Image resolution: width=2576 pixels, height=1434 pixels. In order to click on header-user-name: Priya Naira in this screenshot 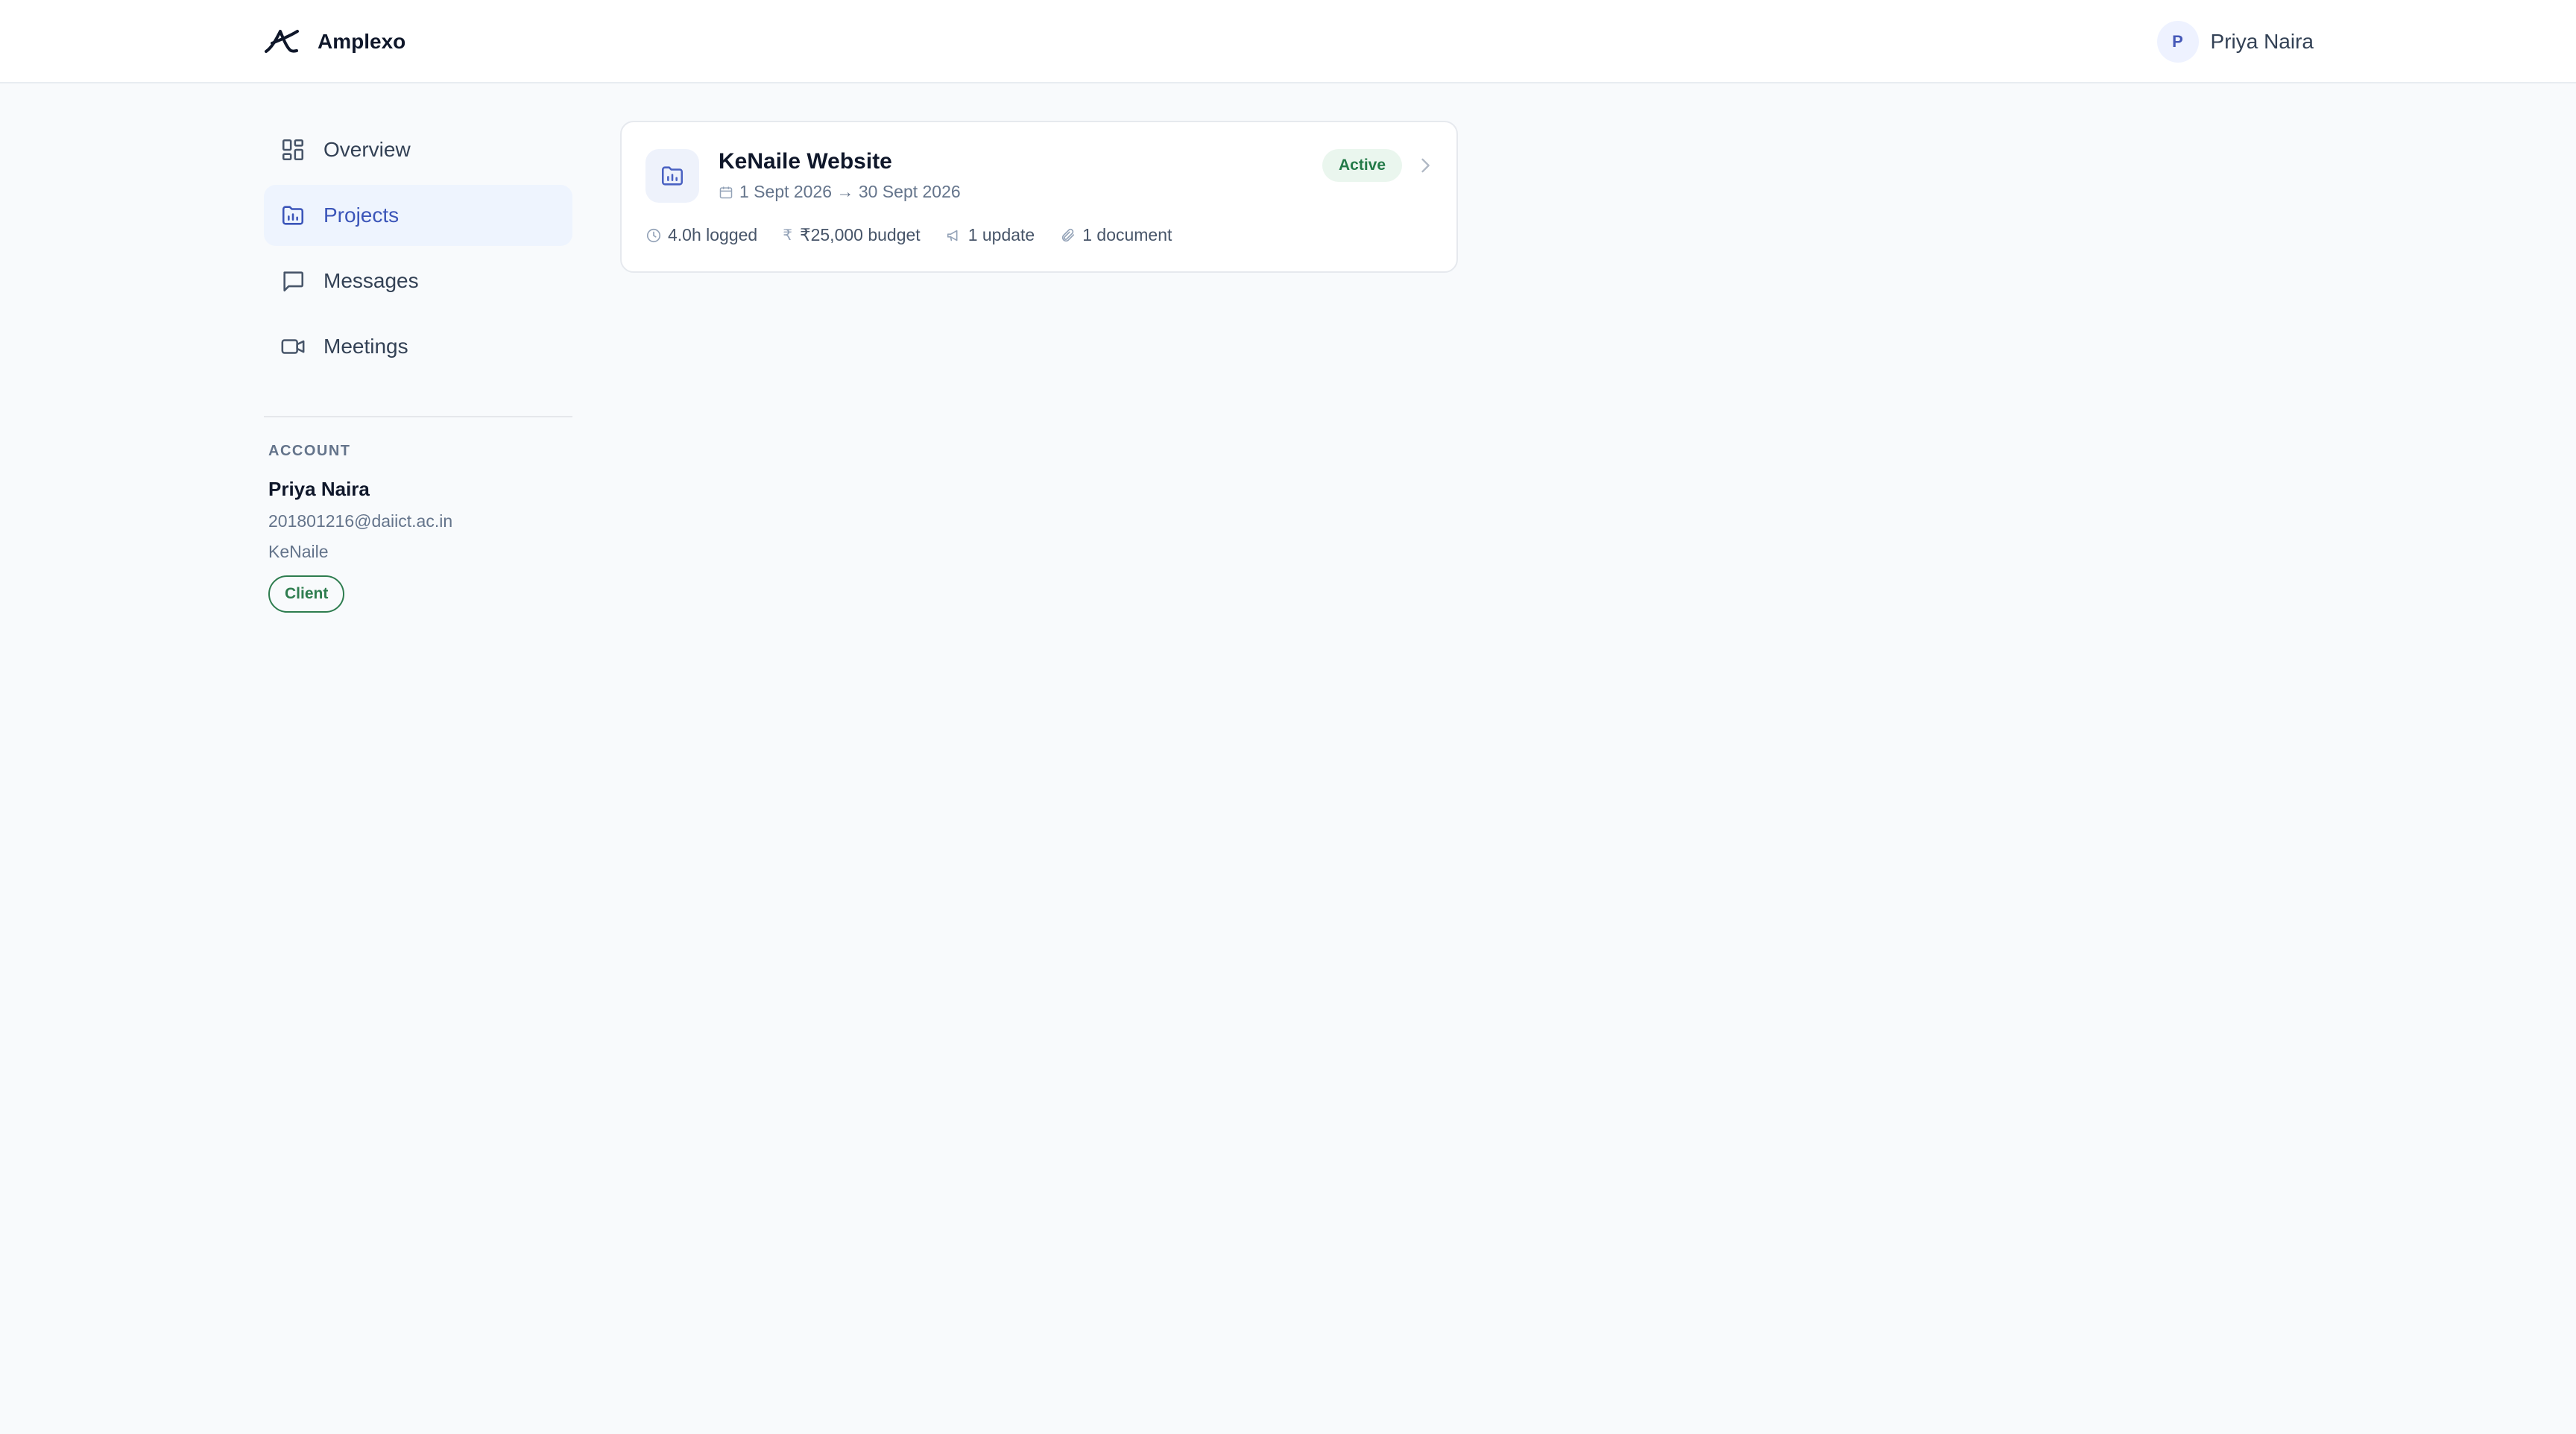, I will do `click(2262, 42)`.